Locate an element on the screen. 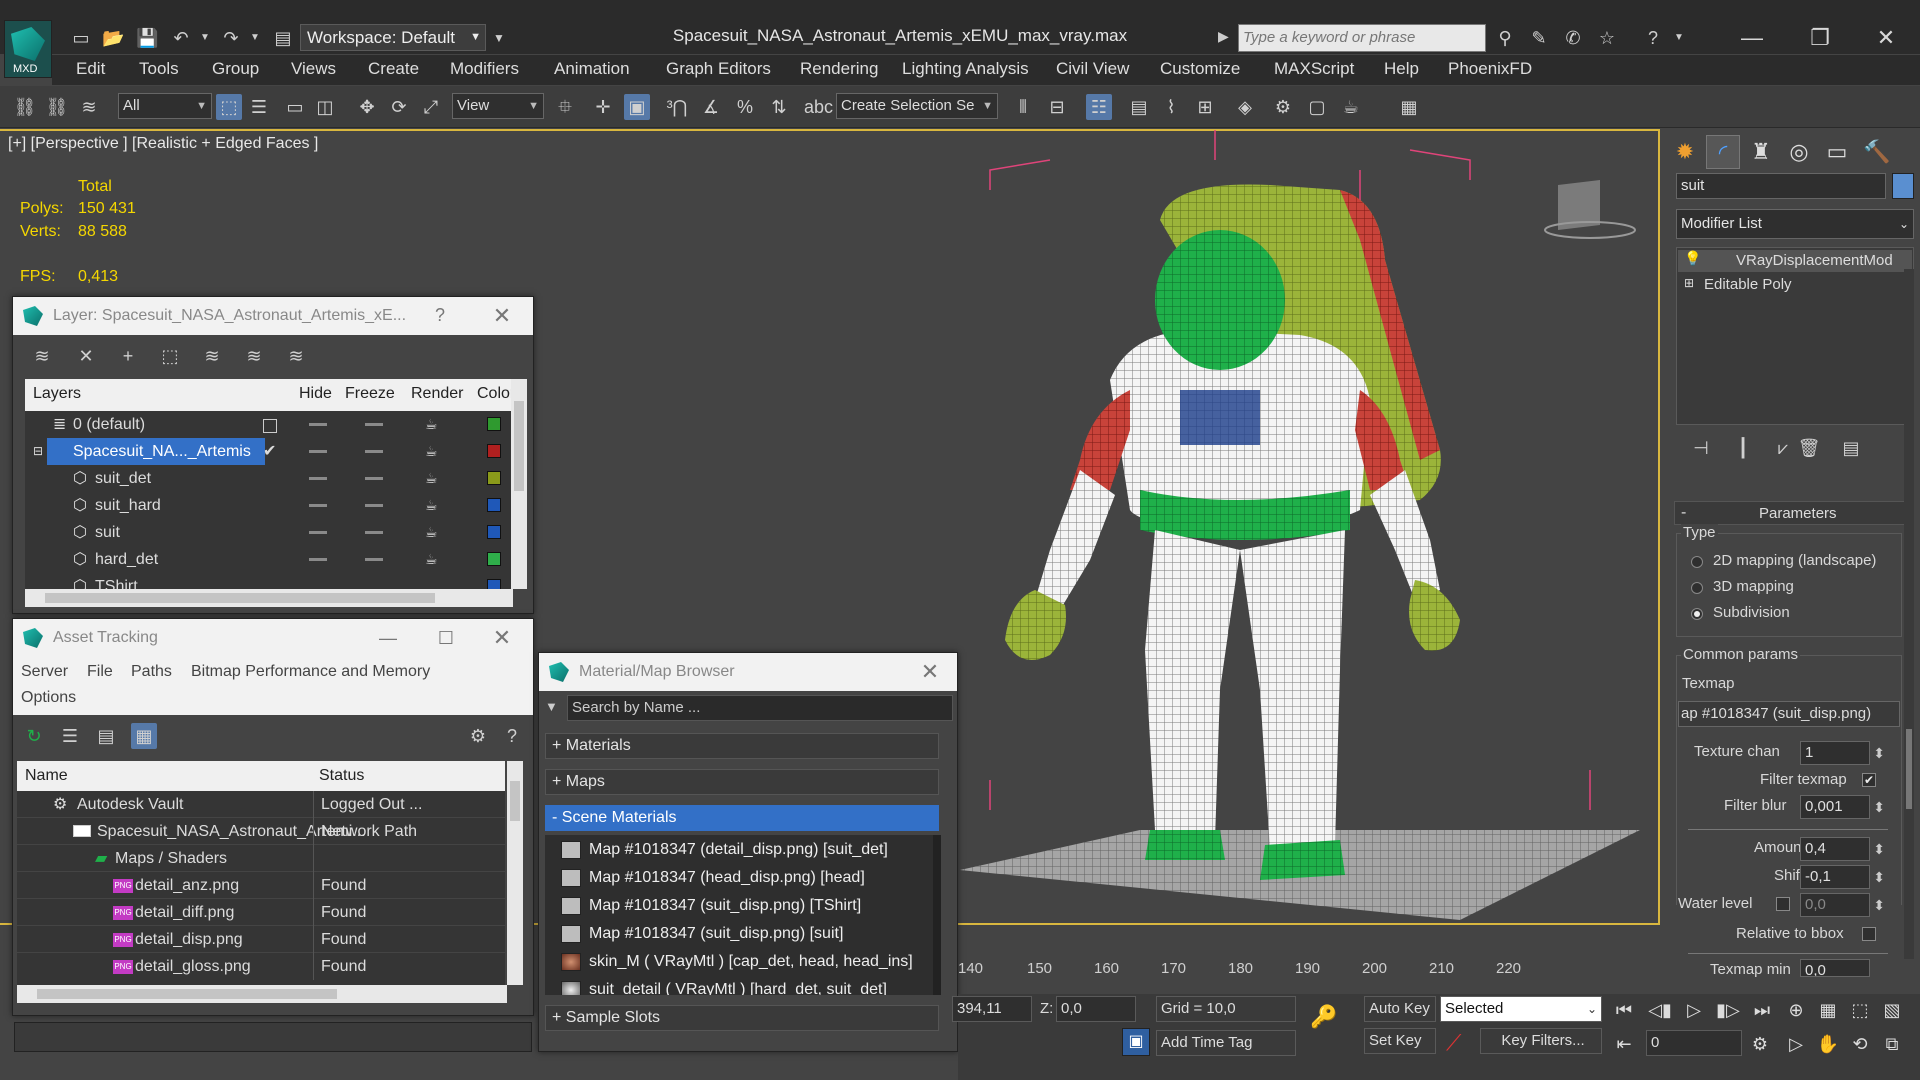  zoom-all-icon: ▦ is located at coordinates (1828, 1010).